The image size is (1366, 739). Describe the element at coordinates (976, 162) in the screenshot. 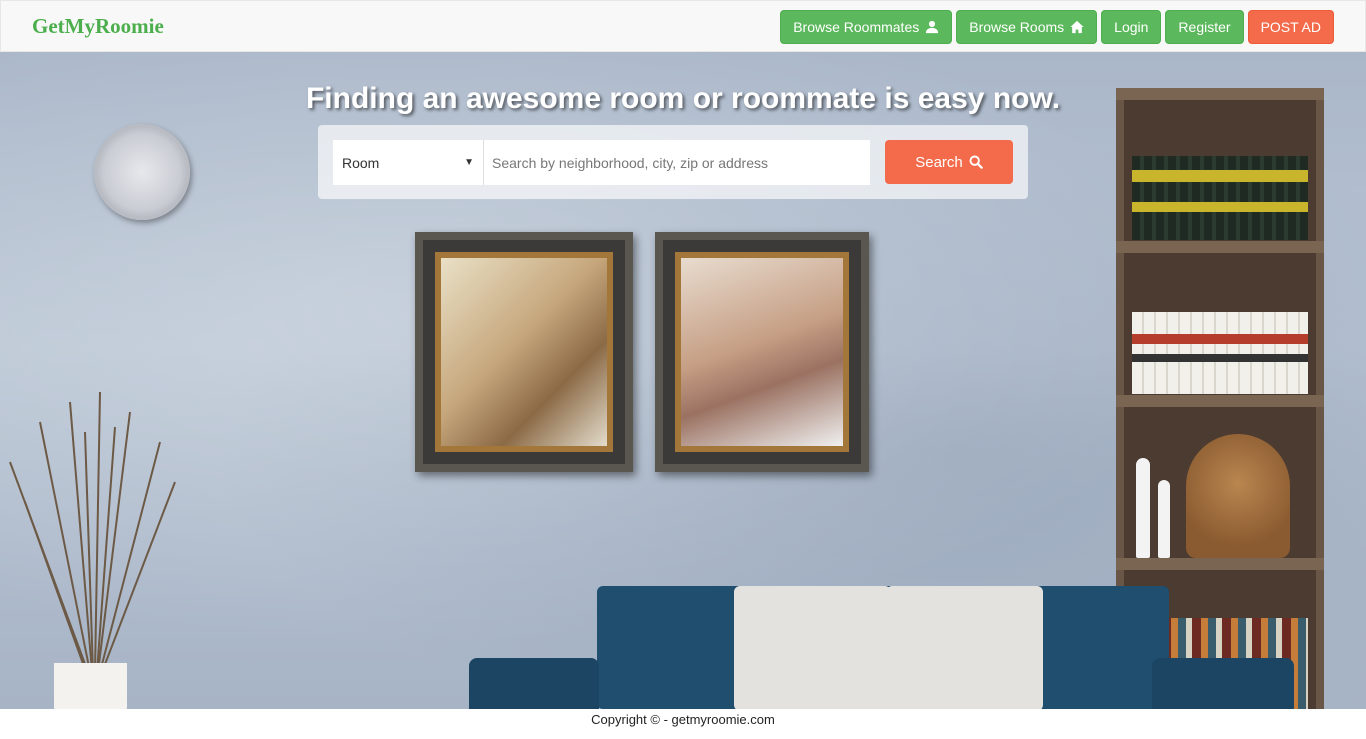

I see `search-icon` at that location.